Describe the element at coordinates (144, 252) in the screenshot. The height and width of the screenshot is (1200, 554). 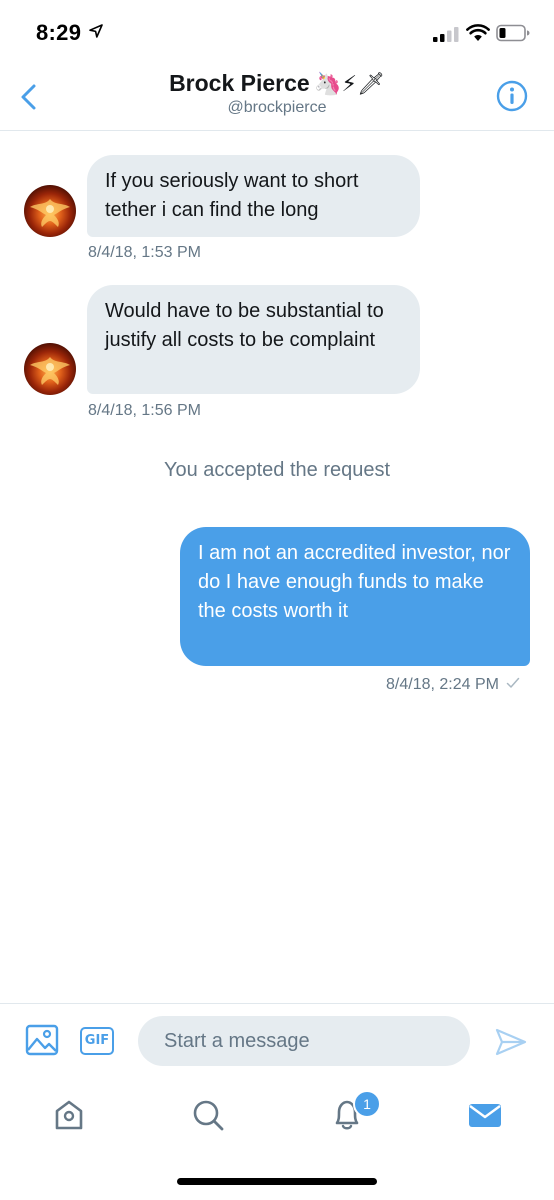
I see `message-timestamp: 8/4/18, 1:53 PM` at that location.